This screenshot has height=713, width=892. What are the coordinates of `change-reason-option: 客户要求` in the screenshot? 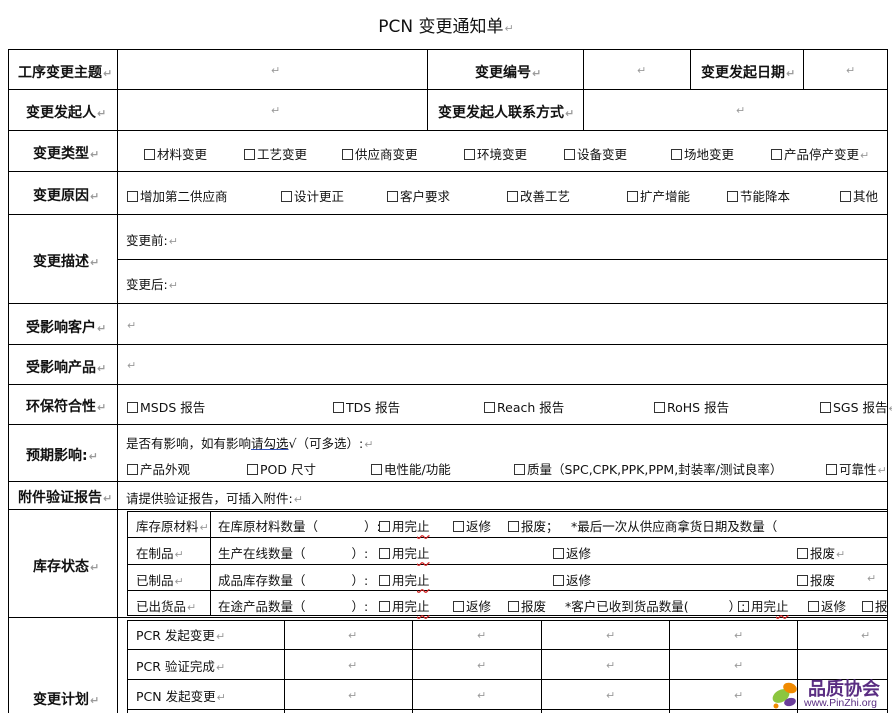 It's located at (418, 195).